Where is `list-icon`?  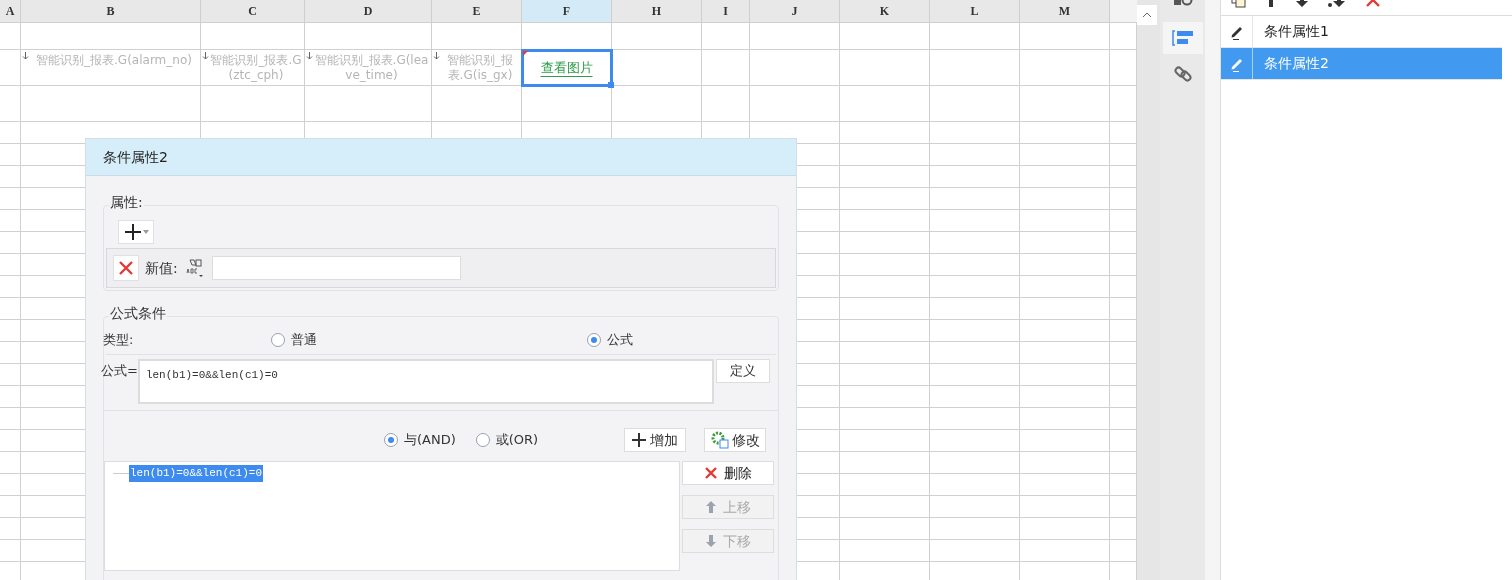
list-icon is located at coordinates (1182, 38).